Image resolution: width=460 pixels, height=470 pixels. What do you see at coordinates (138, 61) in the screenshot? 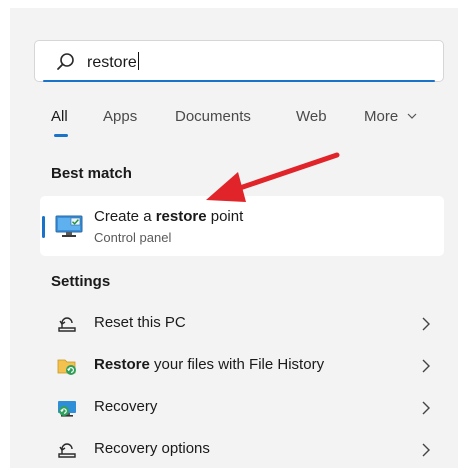
I see `text-caret` at bounding box center [138, 61].